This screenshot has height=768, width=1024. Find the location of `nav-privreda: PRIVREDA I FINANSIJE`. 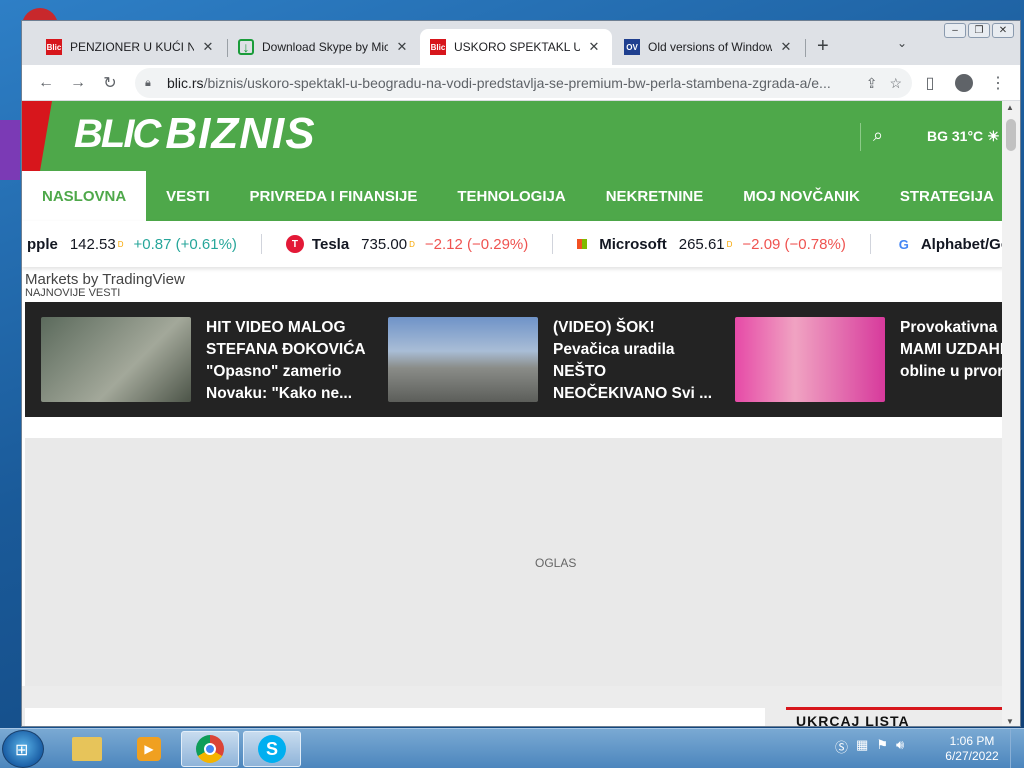

nav-privreda: PRIVREDA I FINANSIJE is located at coordinates (334, 196).